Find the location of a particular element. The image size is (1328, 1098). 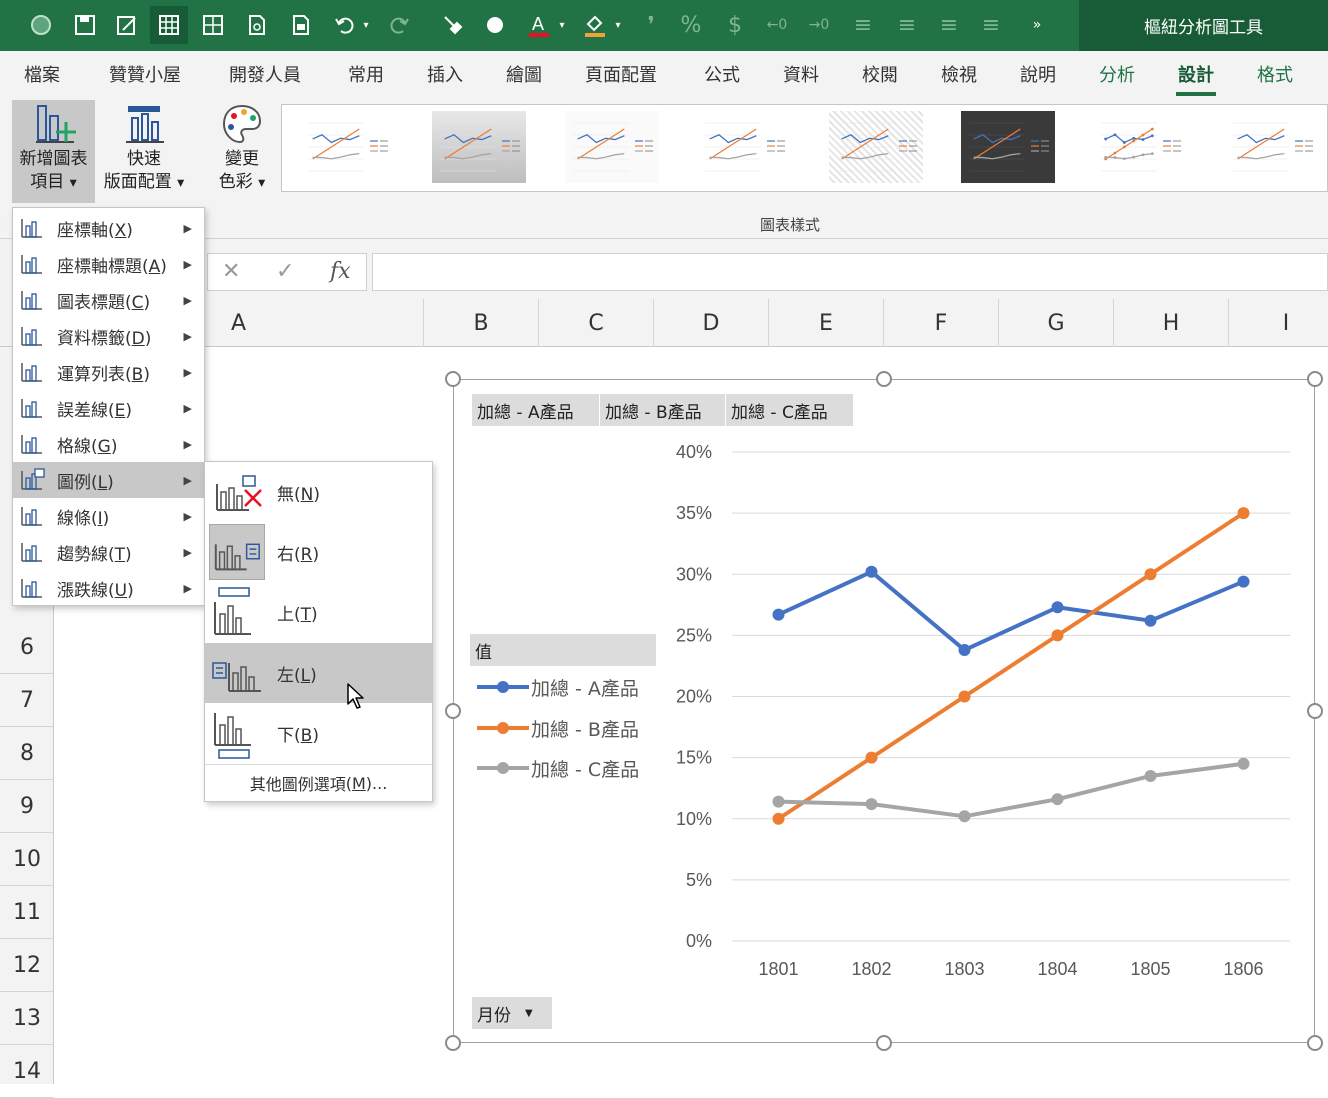

document-settings-icon is located at coordinates (301, 25).